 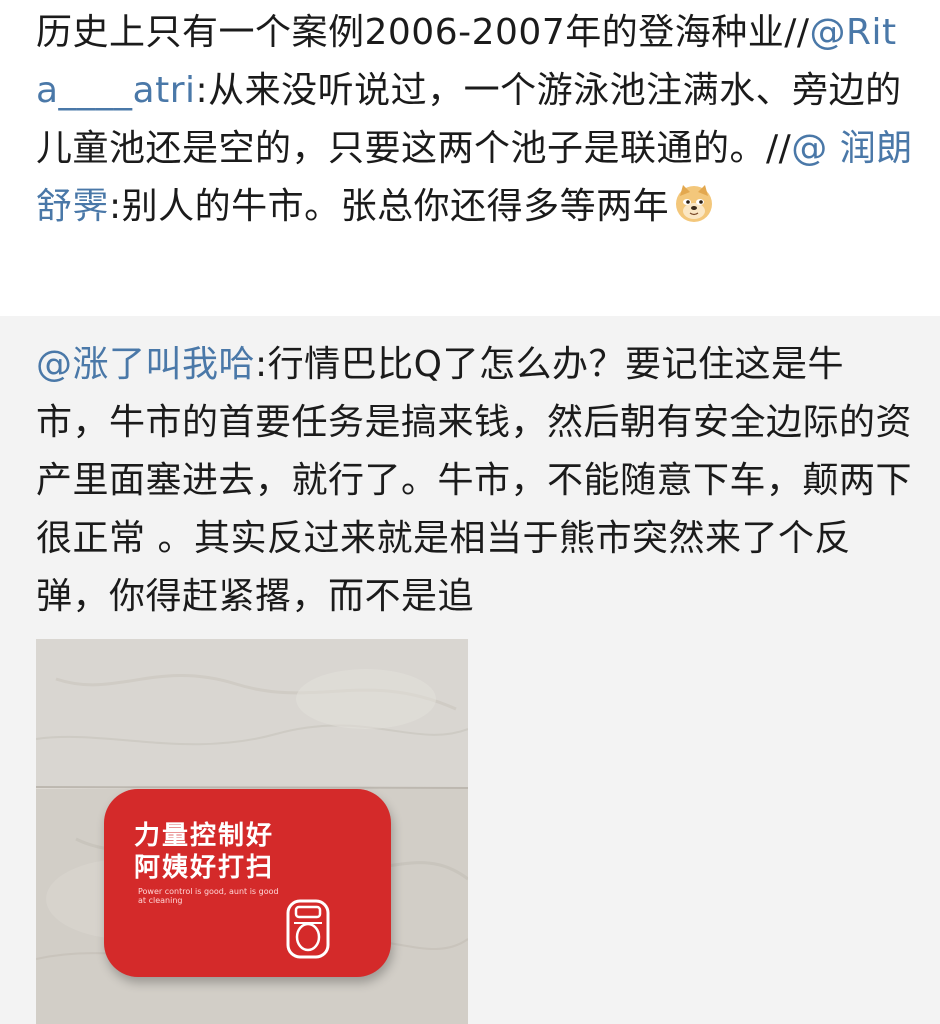 What do you see at coordinates (308, 929) in the screenshot?
I see `toilet-icon` at bounding box center [308, 929].